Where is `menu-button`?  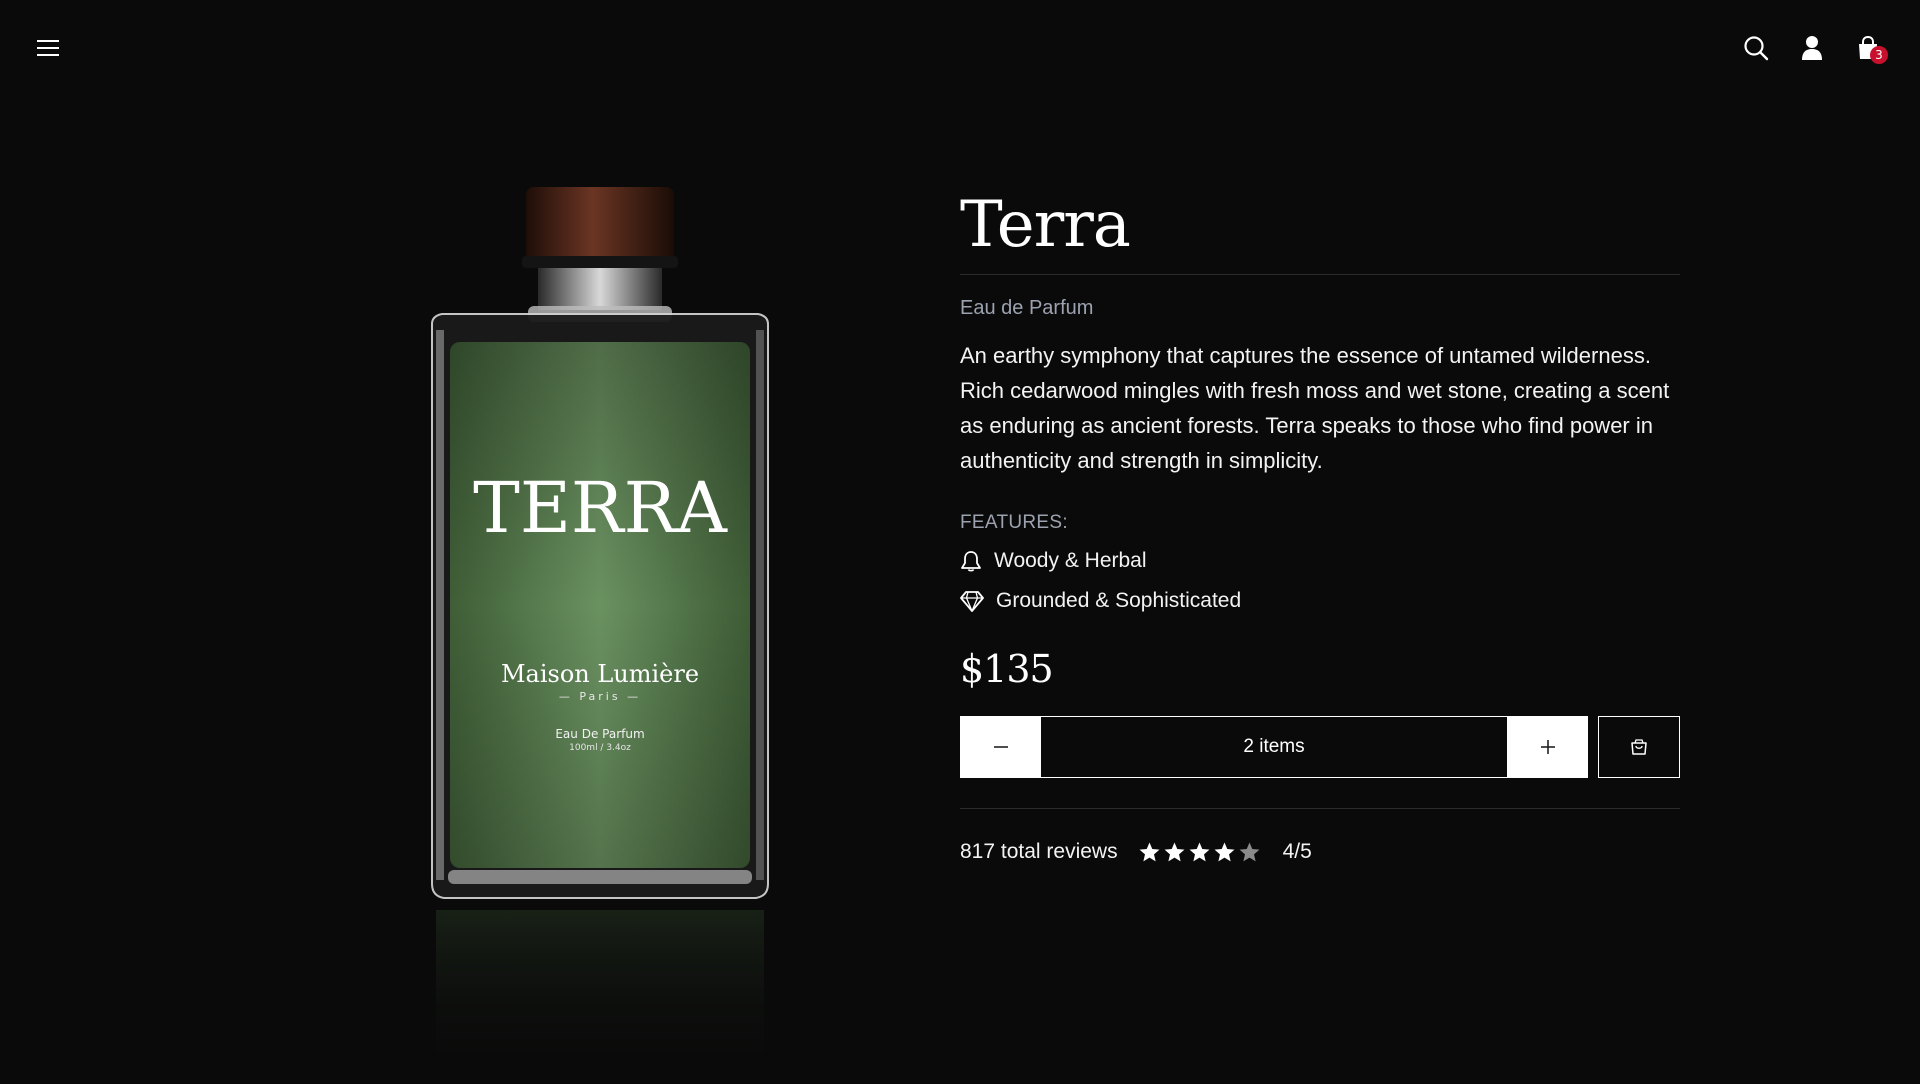 menu-button is located at coordinates (48, 48).